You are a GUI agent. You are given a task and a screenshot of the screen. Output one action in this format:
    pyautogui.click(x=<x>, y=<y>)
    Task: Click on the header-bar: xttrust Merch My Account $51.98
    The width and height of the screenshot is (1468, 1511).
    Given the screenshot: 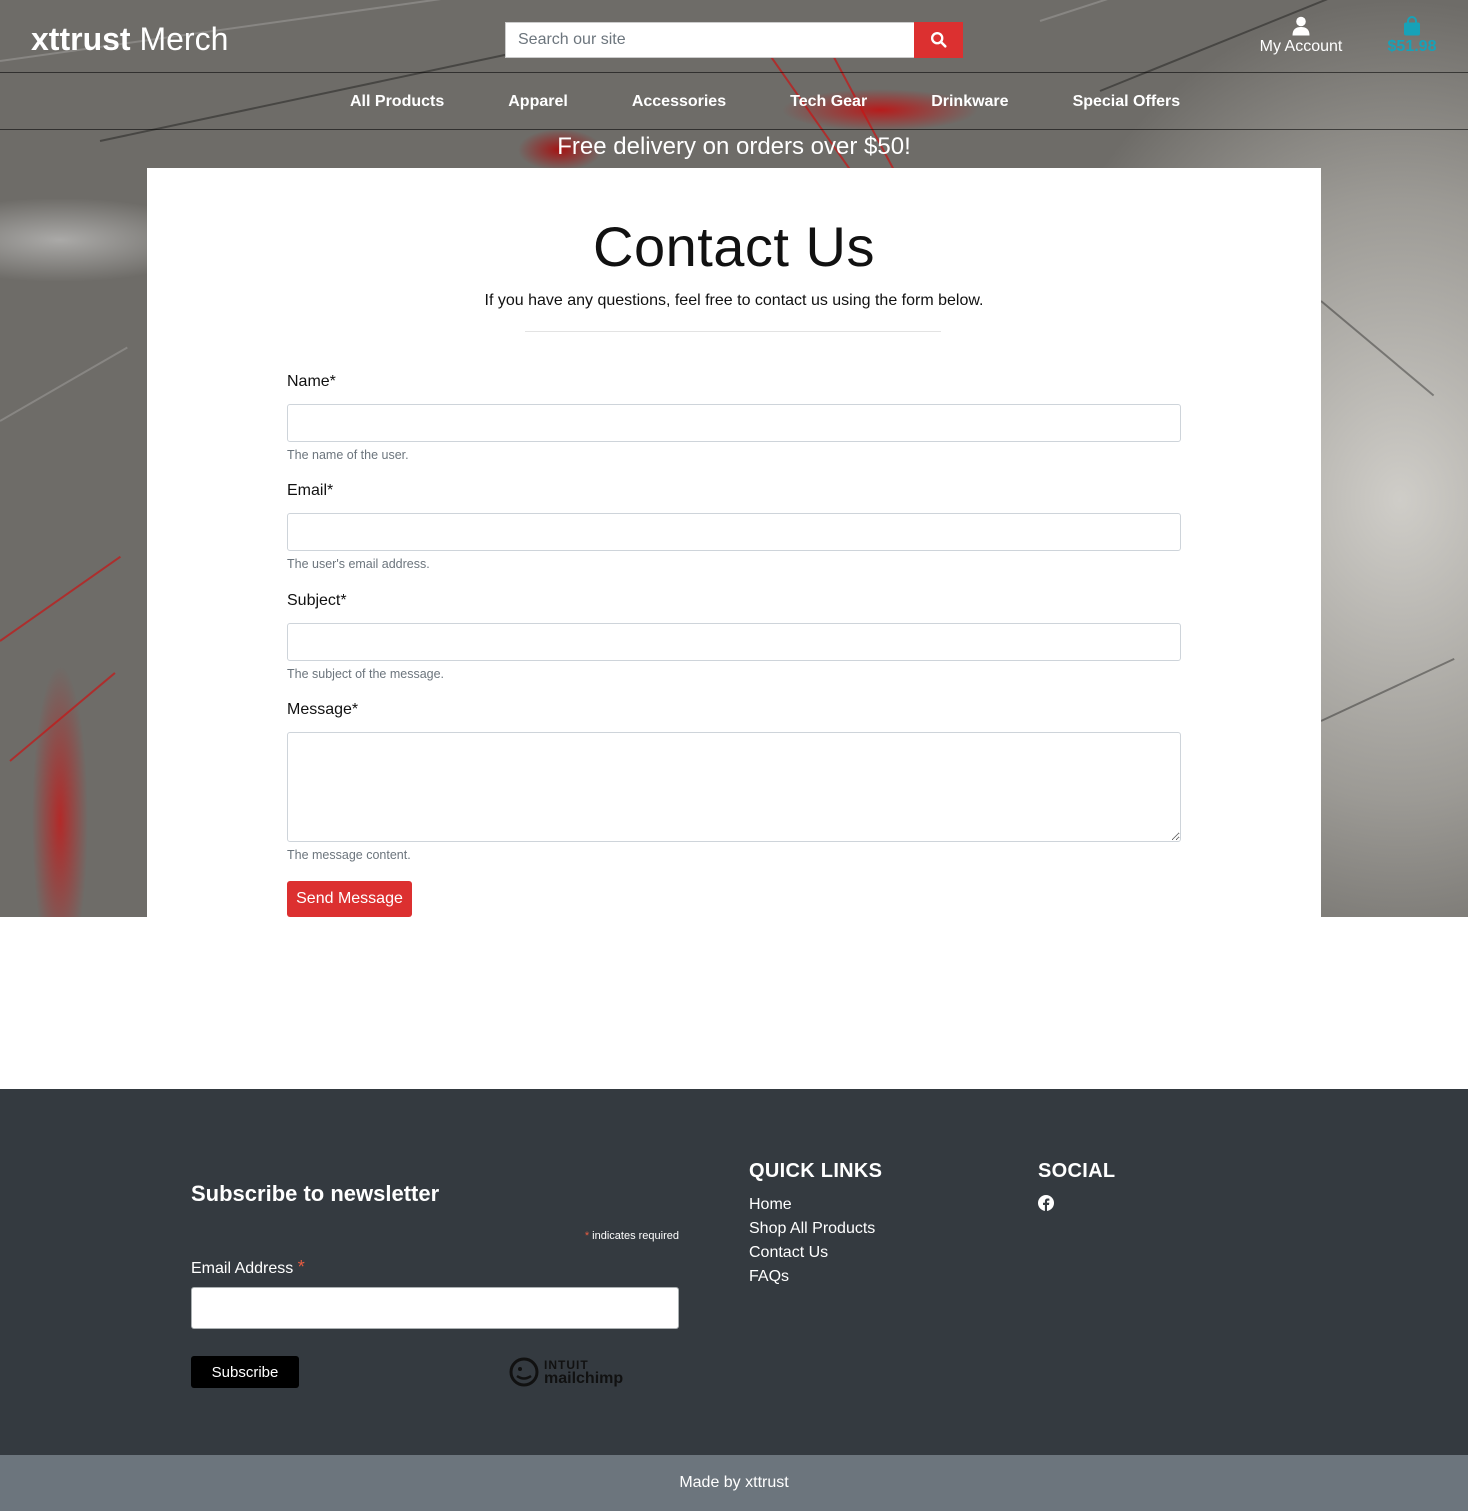 What is the action you would take?
    pyautogui.click(x=734, y=36)
    